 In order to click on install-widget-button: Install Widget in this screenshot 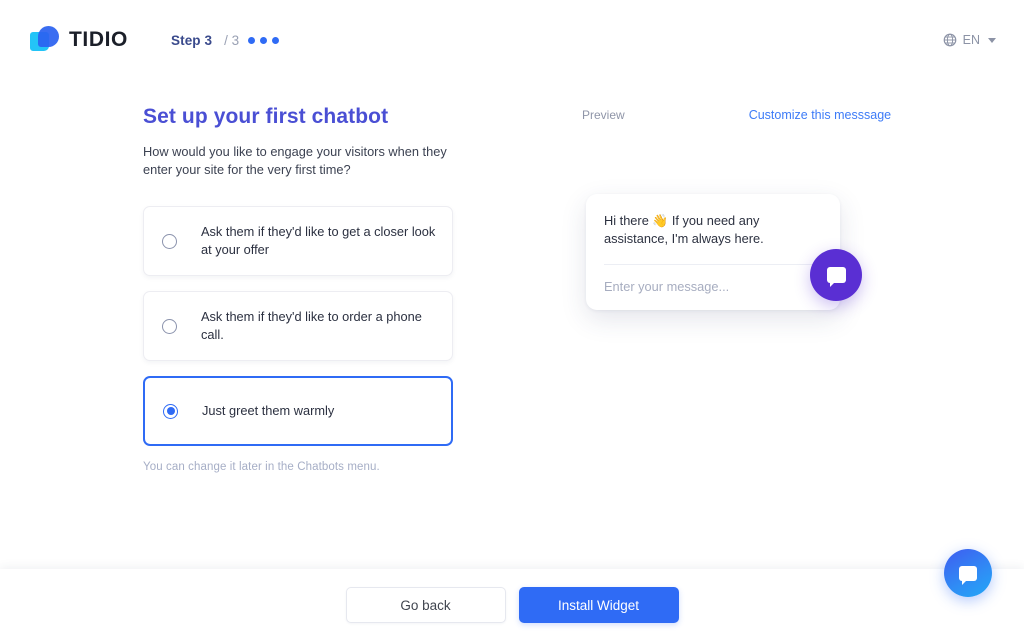, I will do `click(598, 605)`.